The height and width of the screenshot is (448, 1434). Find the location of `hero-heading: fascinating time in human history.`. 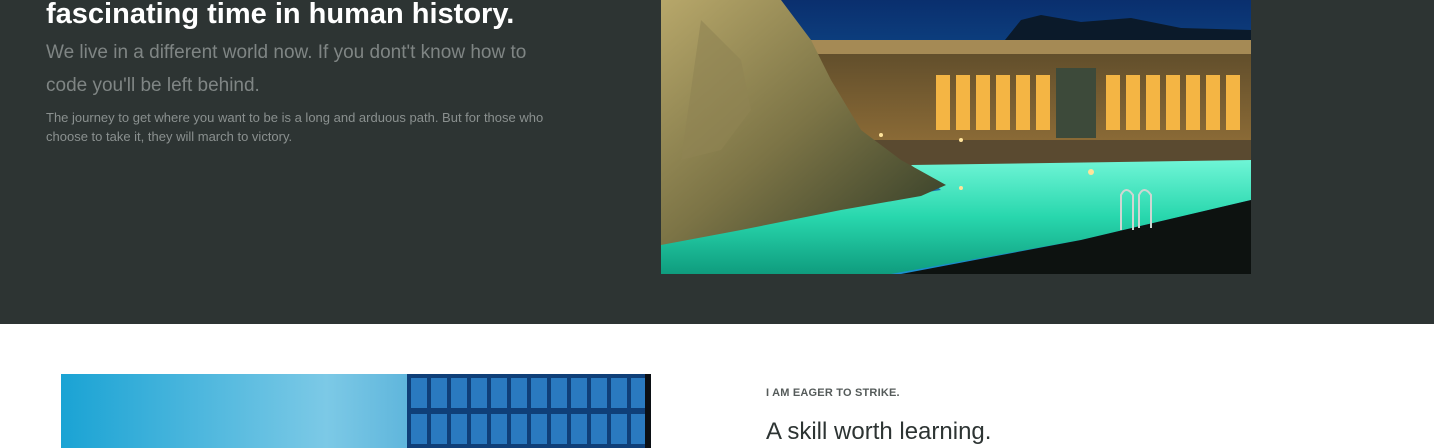

hero-heading: fascinating time in human history. is located at coordinates (280, 15).